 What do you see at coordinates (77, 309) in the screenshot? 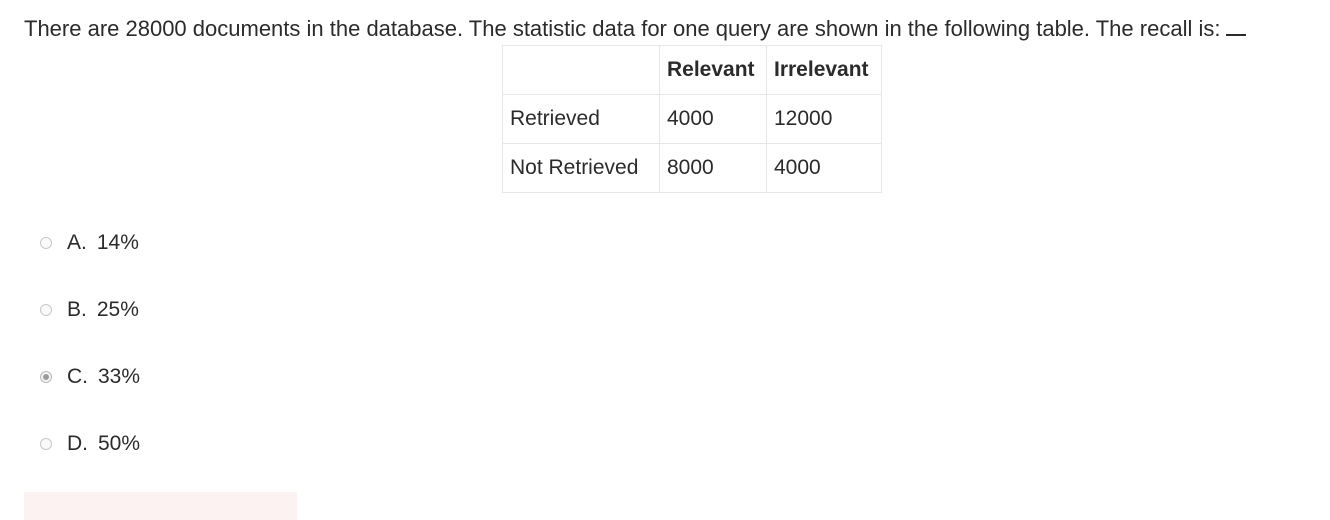
I see `option-b-letter: B.` at bounding box center [77, 309].